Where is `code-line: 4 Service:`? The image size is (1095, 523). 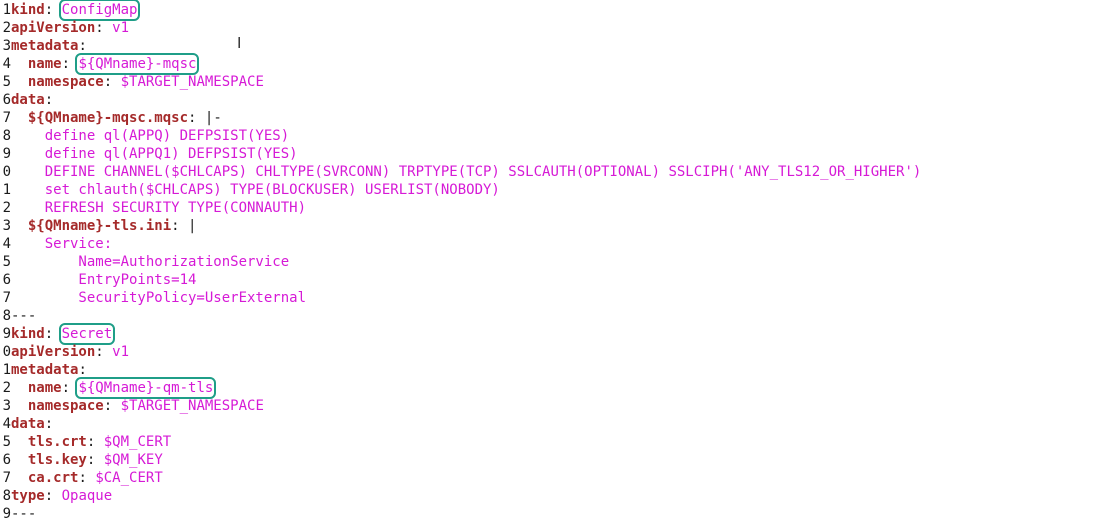 code-line: 4 Service: is located at coordinates (56, 244).